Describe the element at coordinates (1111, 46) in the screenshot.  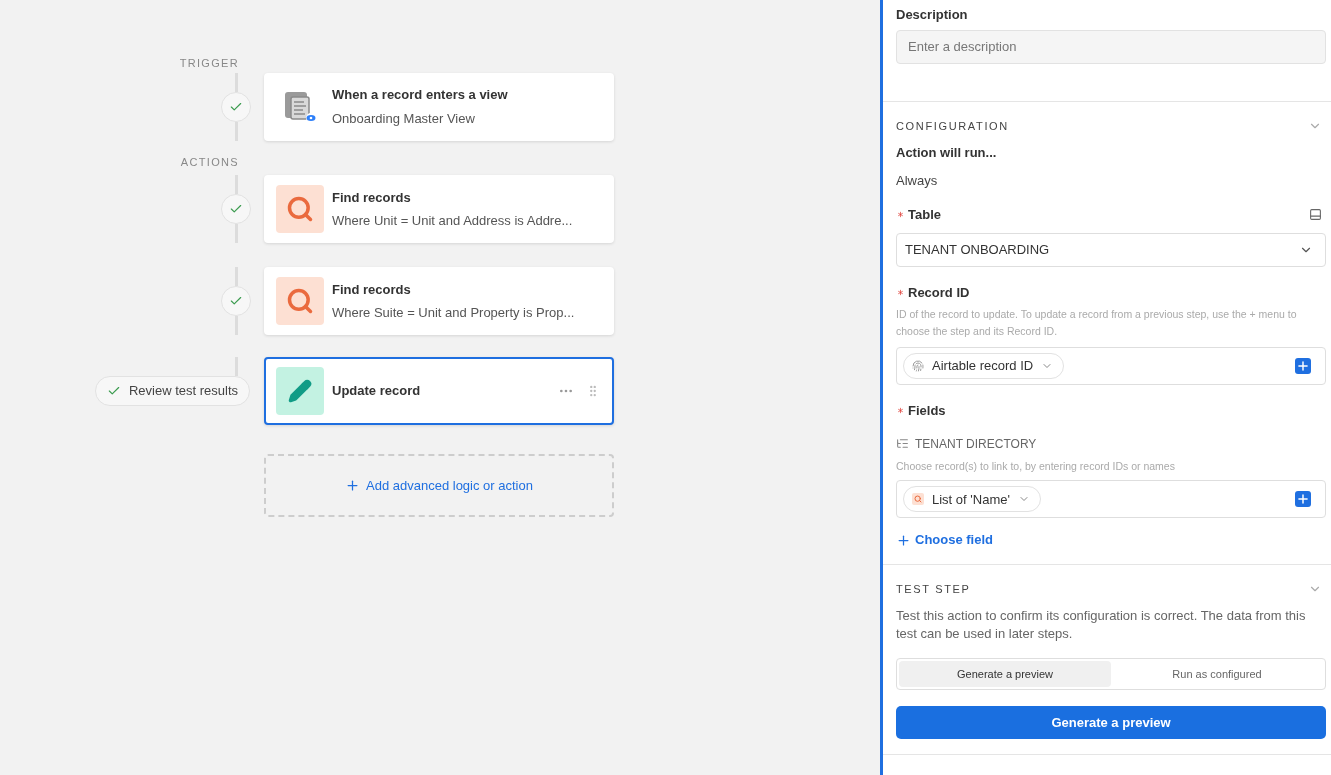
I see `description-field: Enter a description` at that location.